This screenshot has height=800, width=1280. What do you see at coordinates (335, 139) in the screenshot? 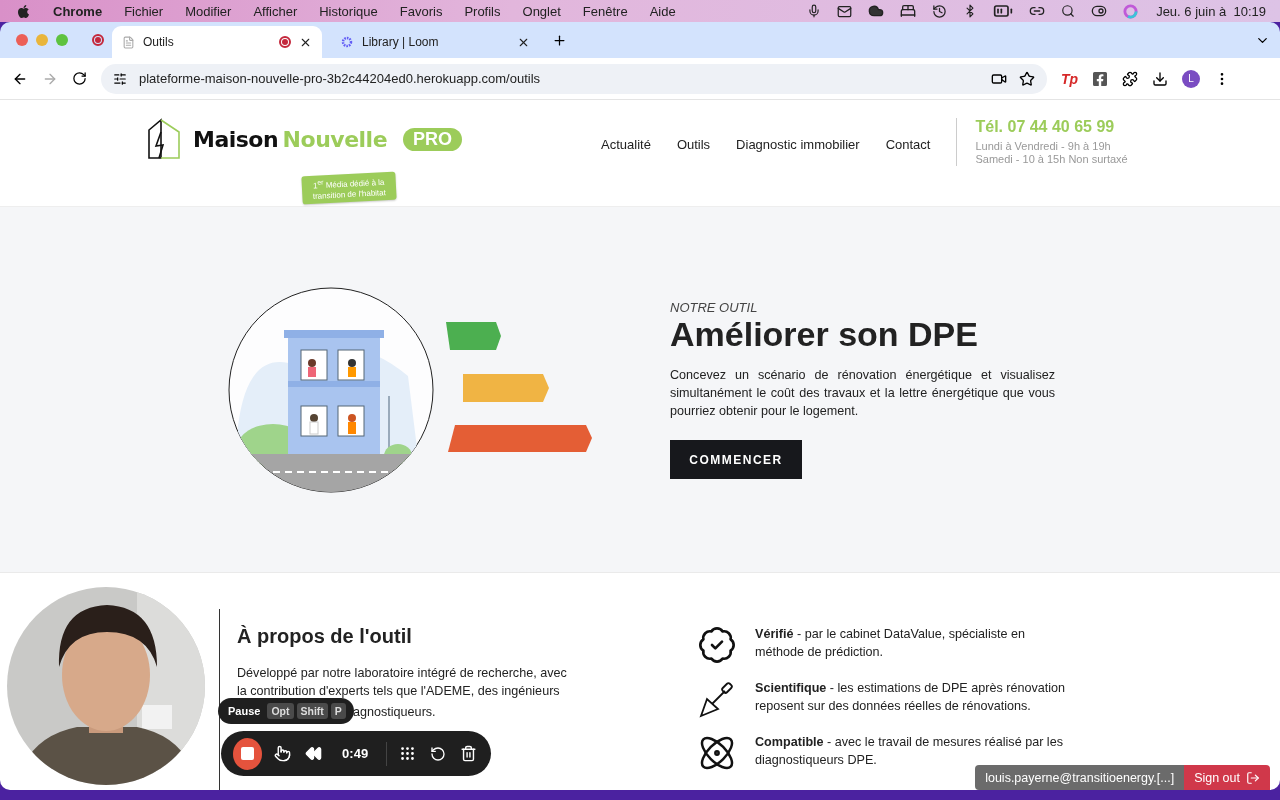
I see `logo-text: Nouvelle` at bounding box center [335, 139].